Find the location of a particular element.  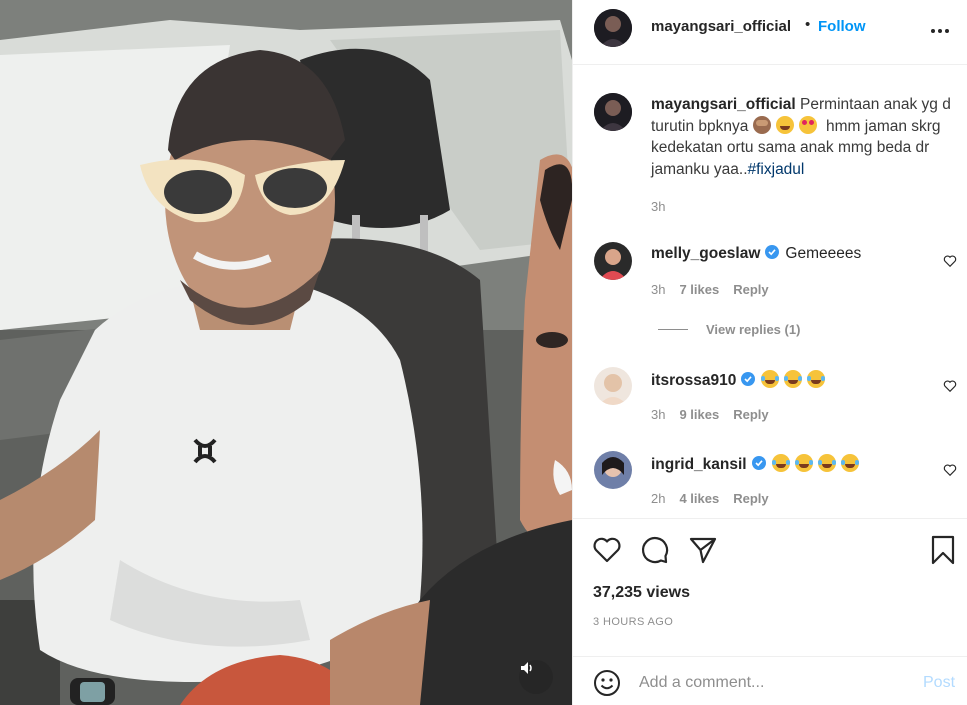

caption-avatar-image is located at coordinates (613, 112).